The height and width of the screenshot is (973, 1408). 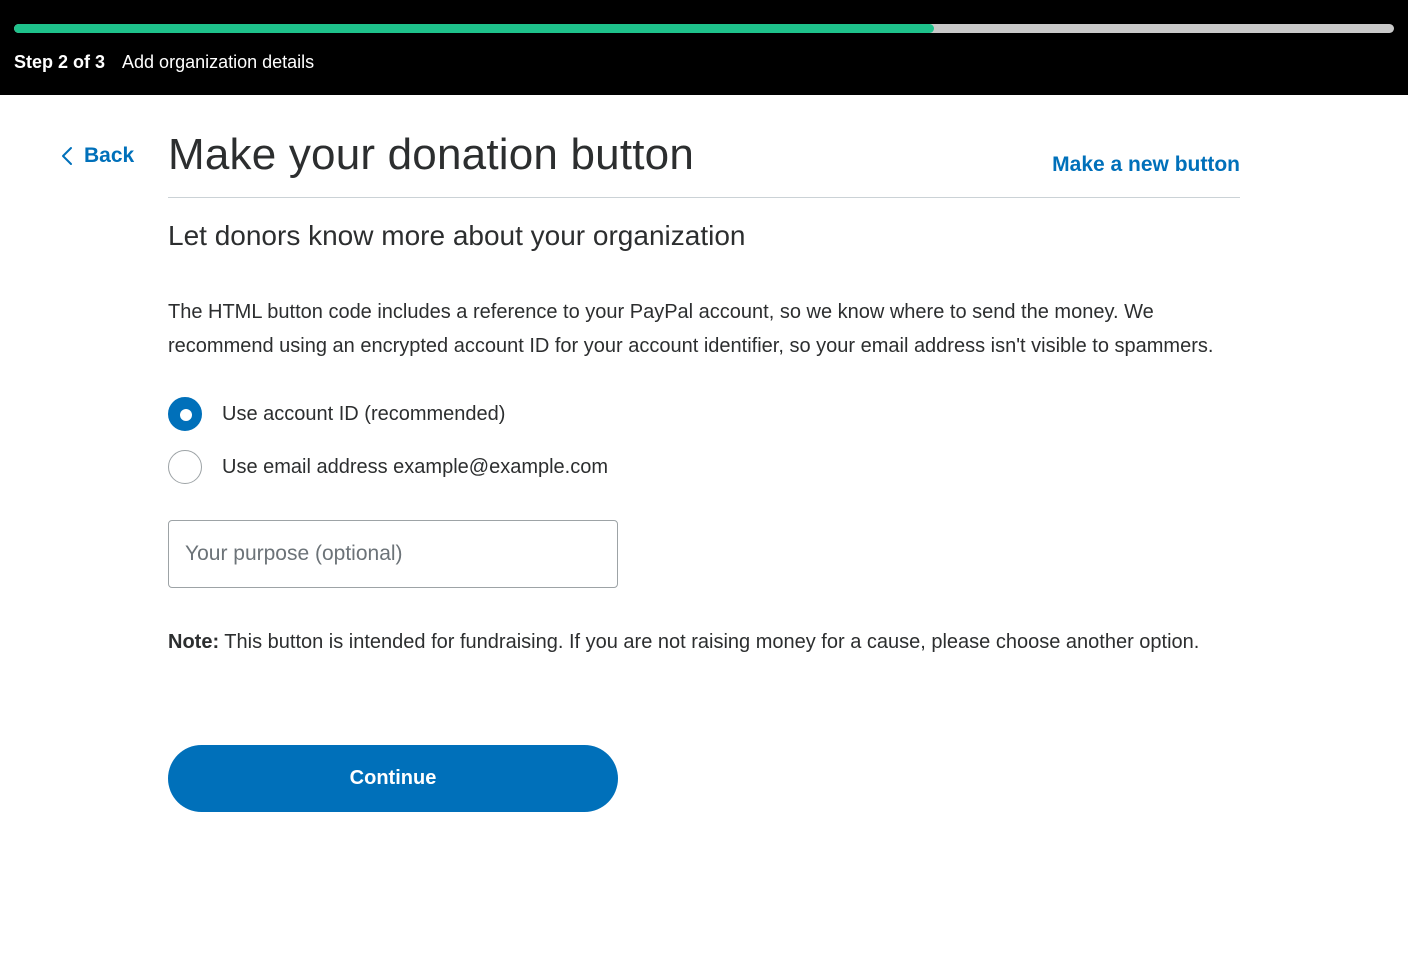 I want to click on chevron-left-icon, so click(x=67, y=156).